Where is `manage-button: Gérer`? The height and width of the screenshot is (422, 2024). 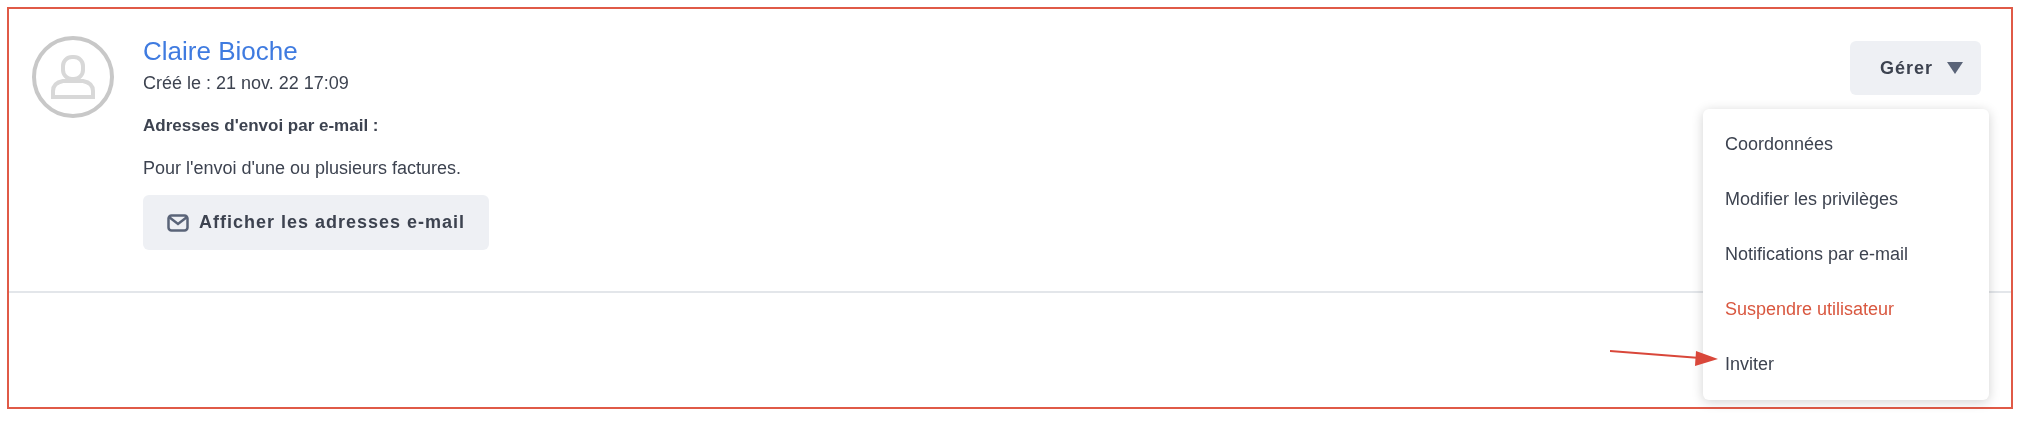 manage-button: Gérer is located at coordinates (1915, 68).